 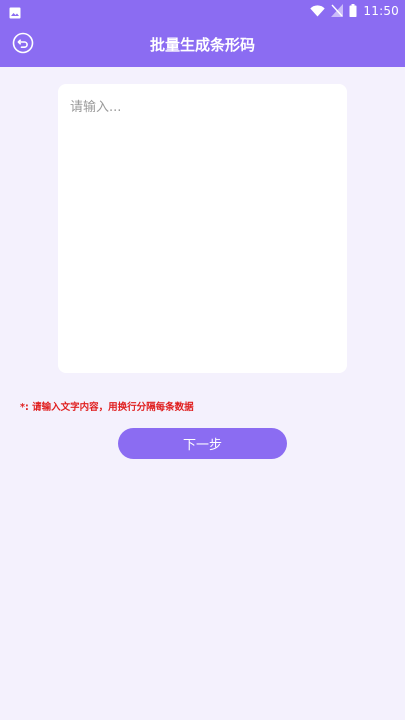 What do you see at coordinates (107, 407) in the screenshot?
I see `input-hint: *: 请输入文字内容，用换行分隔每条数据` at bounding box center [107, 407].